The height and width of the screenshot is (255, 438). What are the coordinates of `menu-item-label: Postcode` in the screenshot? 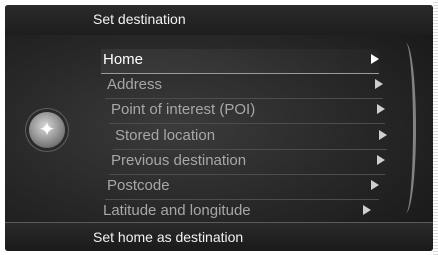 It's located at (138, 185).